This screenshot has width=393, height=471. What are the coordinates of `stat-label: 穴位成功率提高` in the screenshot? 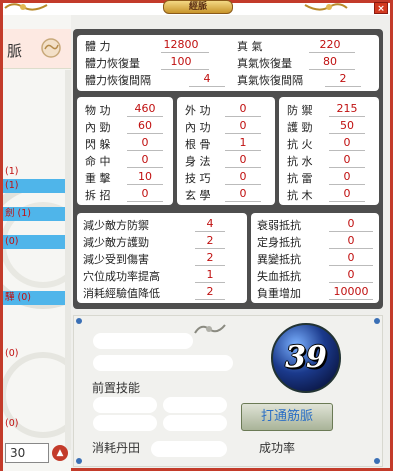 It's located at (121, 276).